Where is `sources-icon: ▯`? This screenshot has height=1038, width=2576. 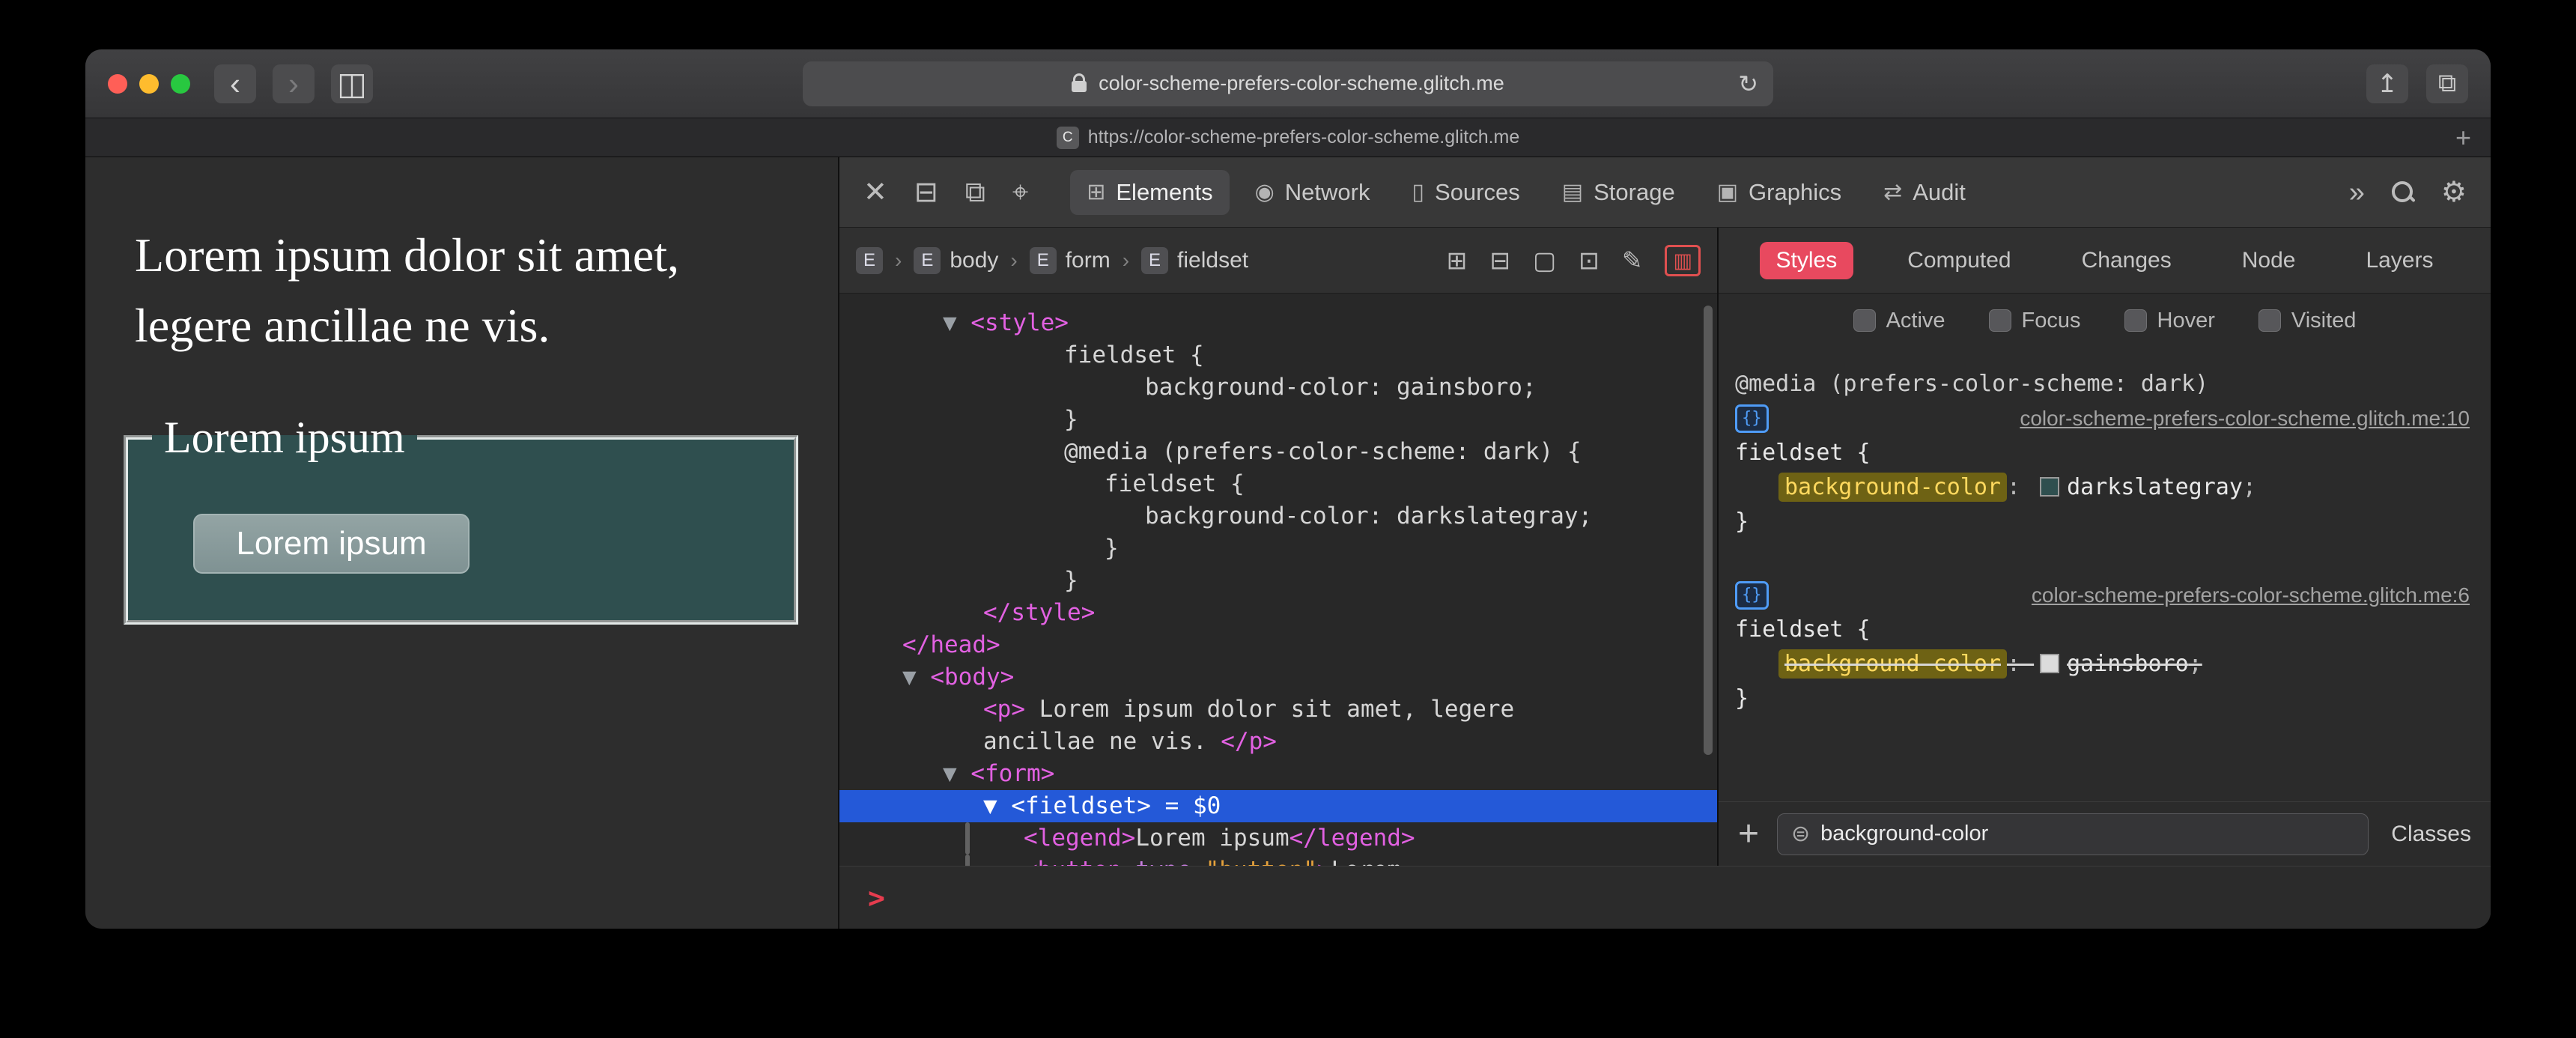 sources-icon: ▯ is located at coordinates (1418, 192).